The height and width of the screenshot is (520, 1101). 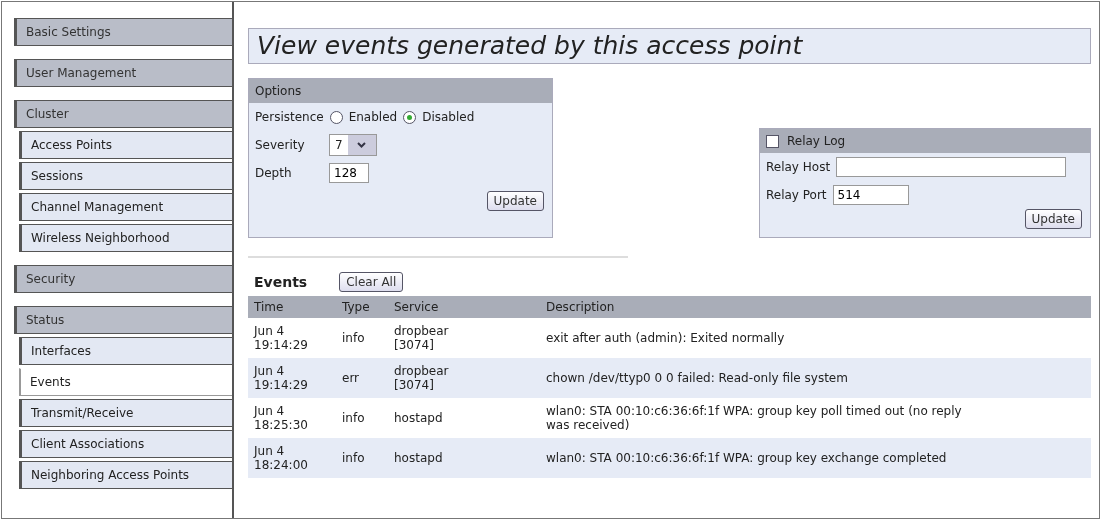 I want to click on relay-host-field, so click(x=951, y=167).